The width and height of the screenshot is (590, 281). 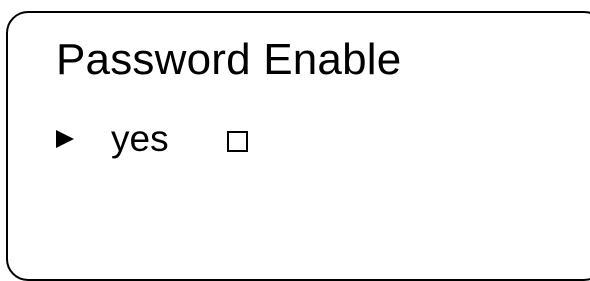 What do you see at coordinates (237, 141) in the screenshot?
I see `empty-checkbox-icon` at bounding box center [237, 141].